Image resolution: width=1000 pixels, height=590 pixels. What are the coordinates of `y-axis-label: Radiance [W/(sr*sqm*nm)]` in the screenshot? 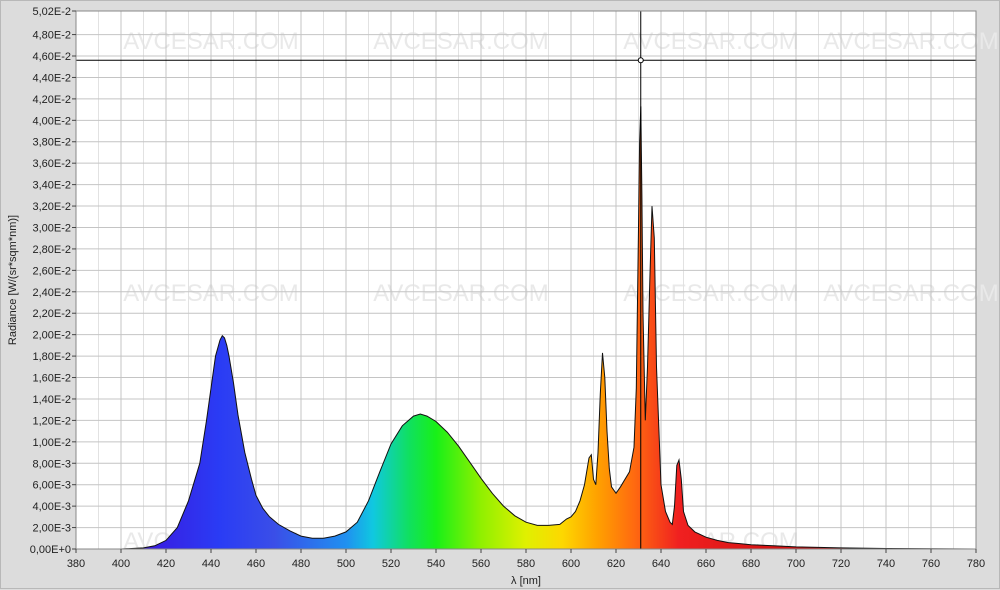 It's located at (13, 280).